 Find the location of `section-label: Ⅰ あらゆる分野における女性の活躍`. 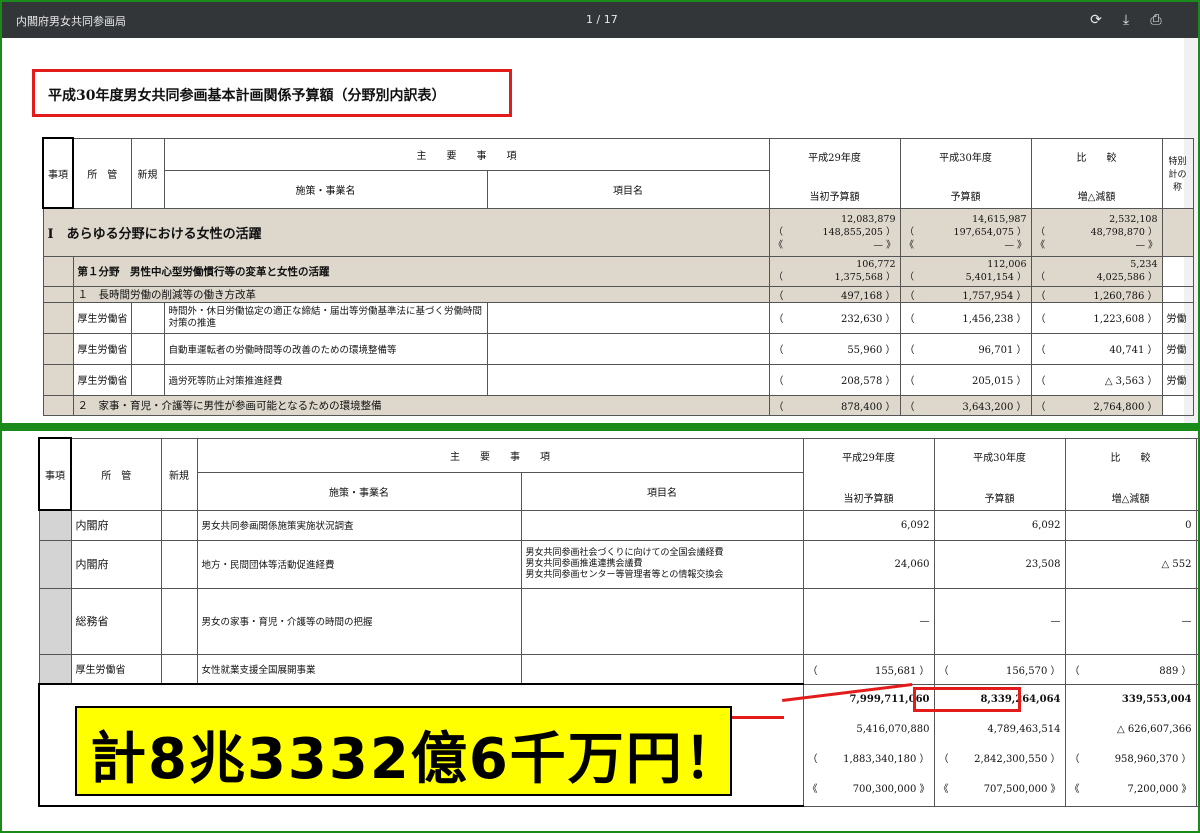

section-label: Ⅰ あらゆる分野における女性の活躍 is located at coordinates (406, 232).